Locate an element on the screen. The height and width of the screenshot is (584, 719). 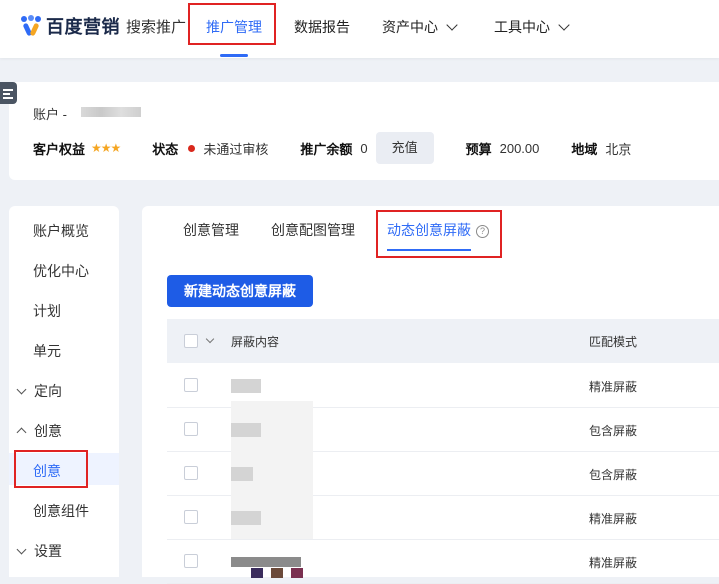
chevron-up-icon is located at coordinates (21, 432).